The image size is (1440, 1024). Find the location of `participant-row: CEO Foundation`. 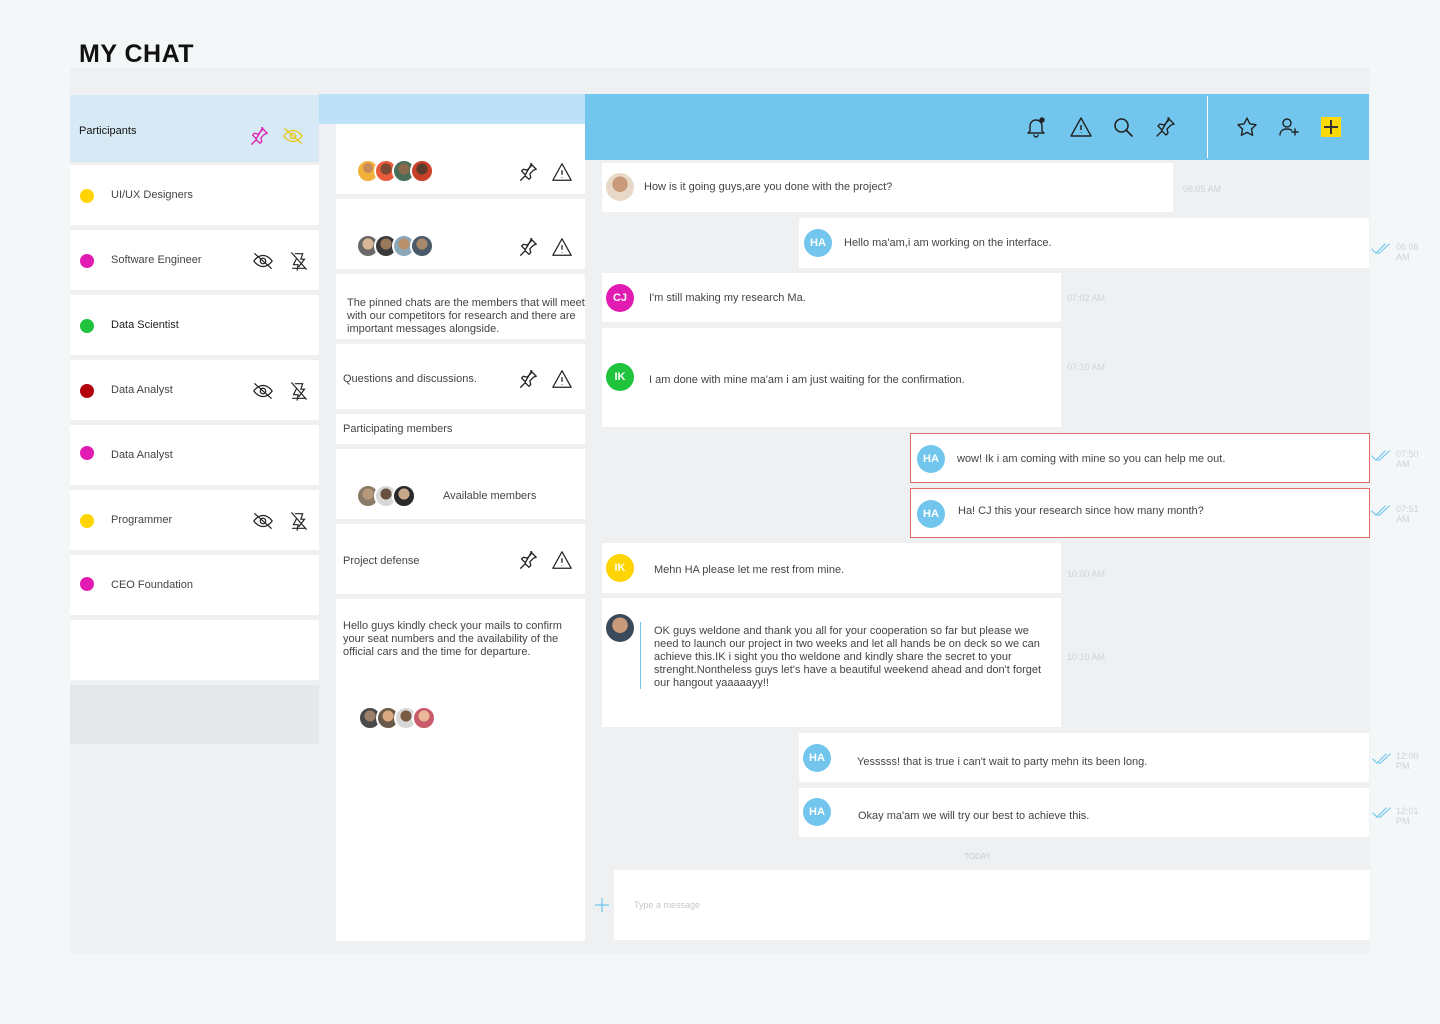

participant-row: CEO Foundation is located at coordinates (194, 585).